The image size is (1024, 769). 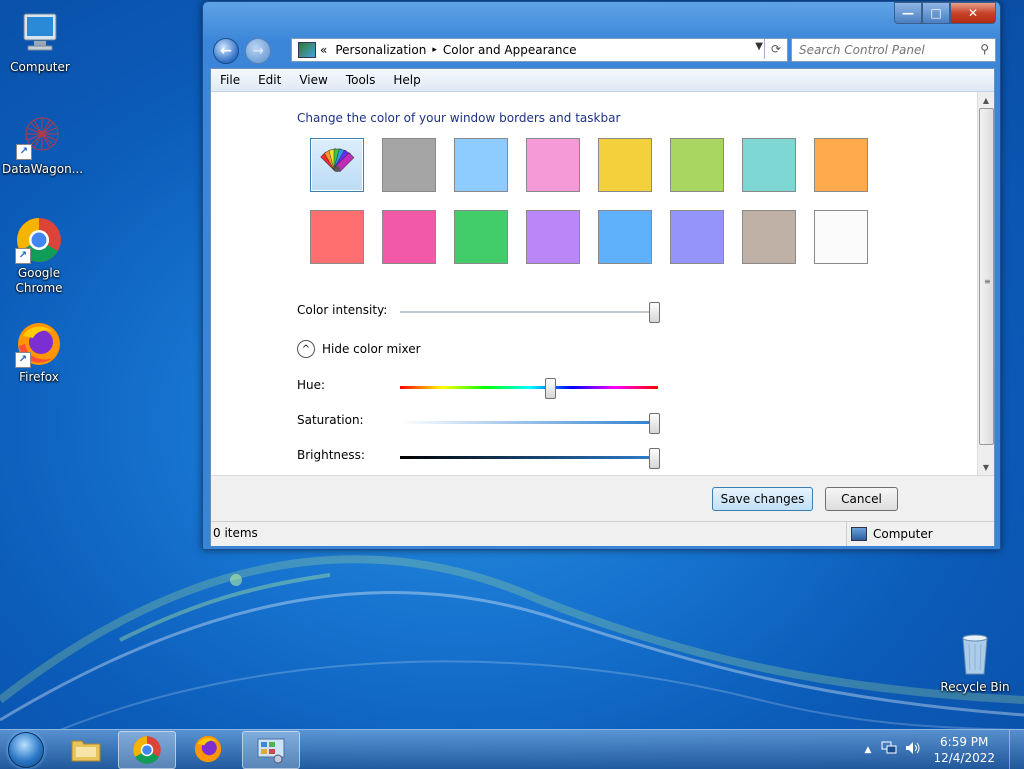 What do you see at coordinates (323, 50) in the screenshot?
I see `breadcrumb-prefix: «` at bounding box center [323, 50].